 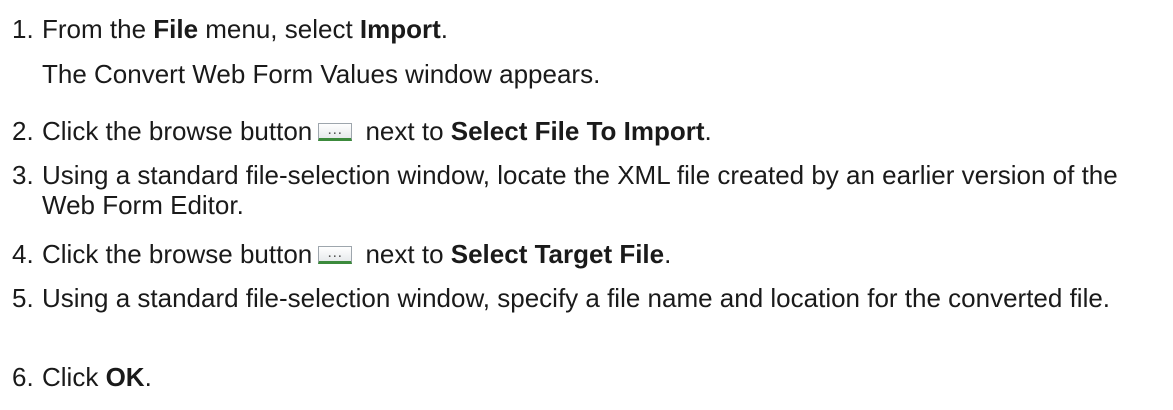 What do you see at coordinates (557, 254) in the screenshot?
I see `select-target-file-label: Select Target File` at bounding box center [557, 254].